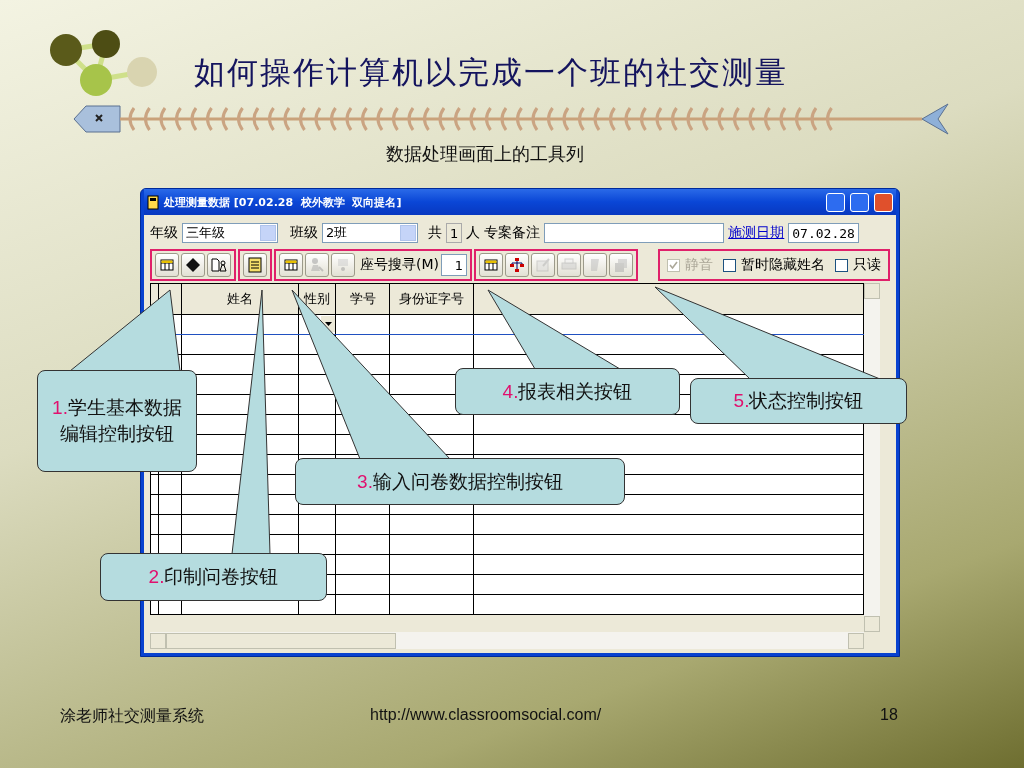 The image size is (1024, 768). Describe the element at coordinates (486, 715) in the screenshot. I see `footer-url: http://www.classroomsocial.com/` at that location.